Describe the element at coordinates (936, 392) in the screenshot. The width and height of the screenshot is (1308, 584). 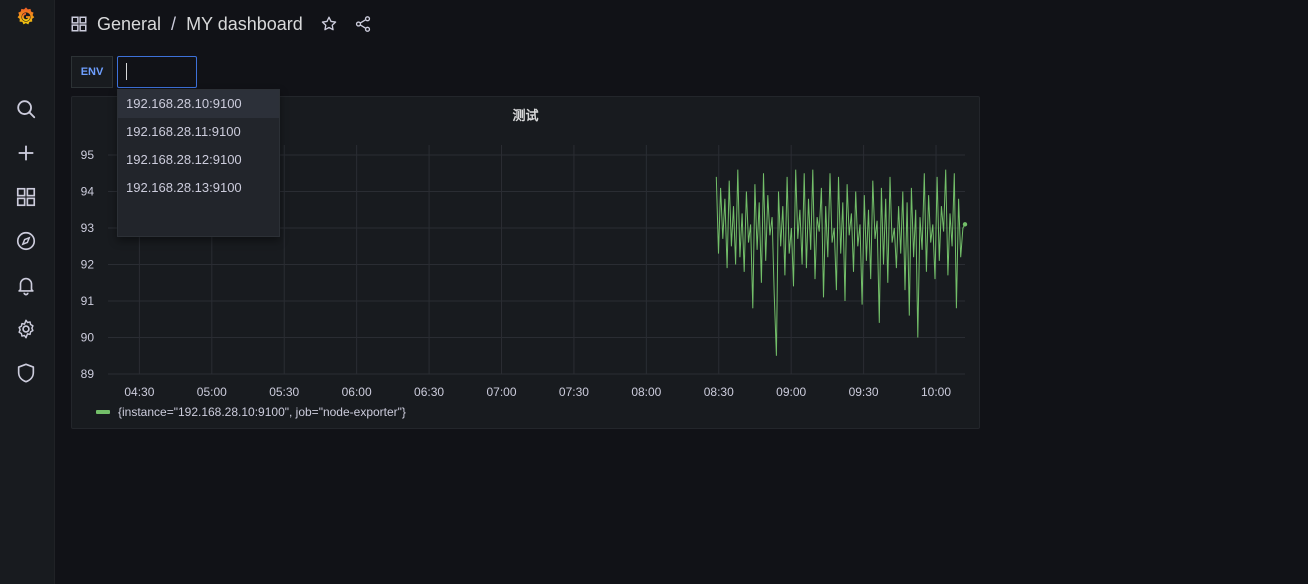
I see `x-tick-label: 10:00` at that location.